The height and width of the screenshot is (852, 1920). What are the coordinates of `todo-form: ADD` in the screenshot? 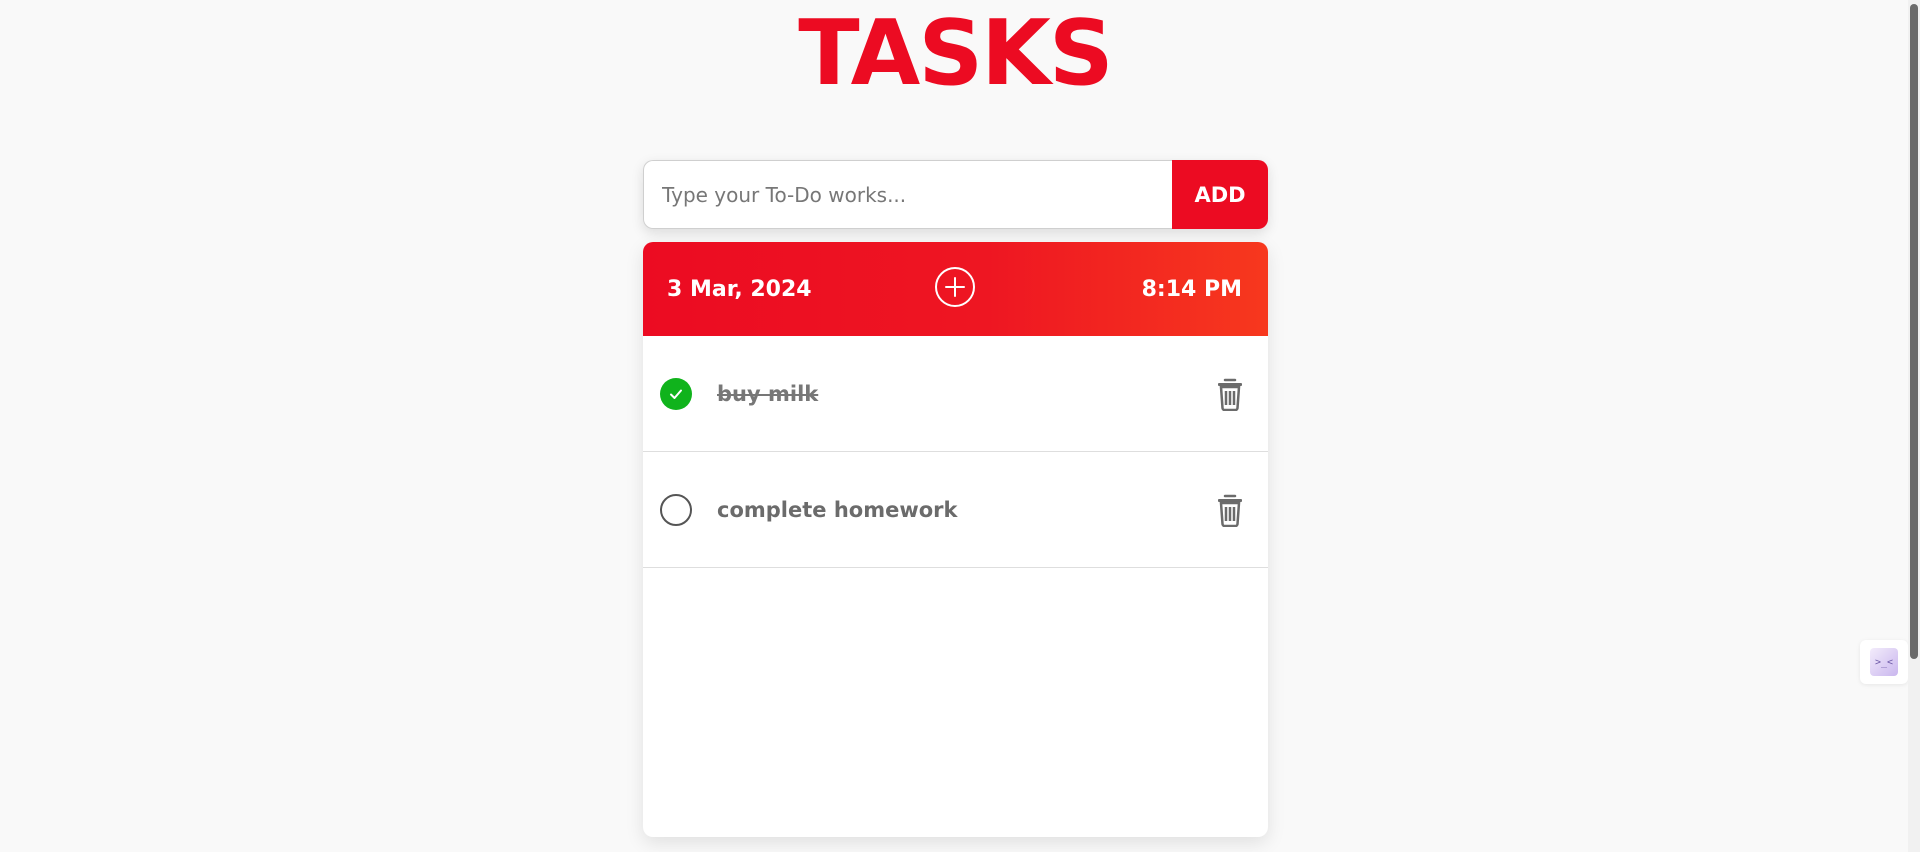 It's located at (955, 194).